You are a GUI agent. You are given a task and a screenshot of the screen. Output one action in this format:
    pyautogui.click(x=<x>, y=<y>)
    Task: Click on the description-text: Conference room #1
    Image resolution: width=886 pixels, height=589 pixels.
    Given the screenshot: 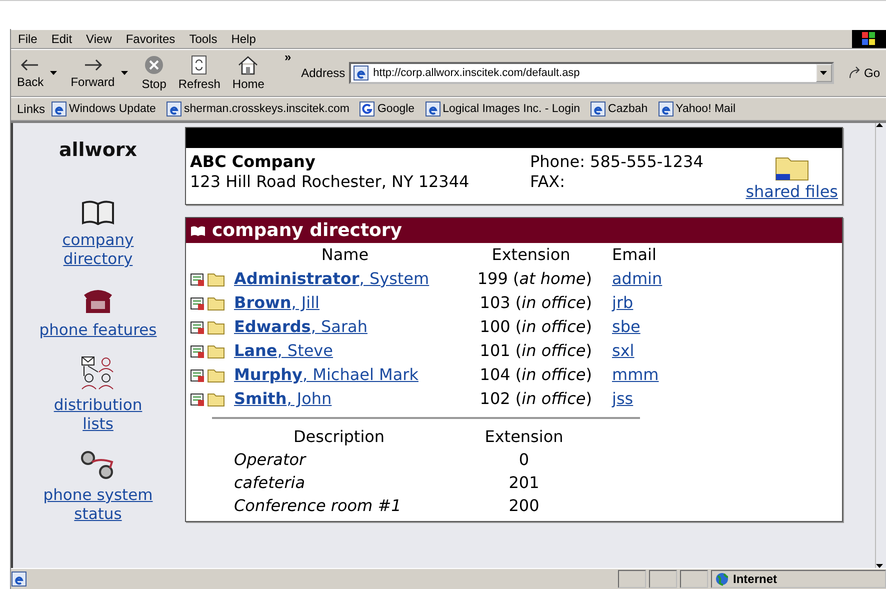 What is the action you would take?
    pyautogui.click(x=318, y=506)
    